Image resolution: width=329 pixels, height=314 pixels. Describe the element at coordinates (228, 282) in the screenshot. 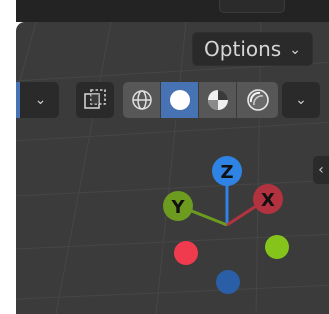

I see `gizmo-negative-z` at that location.